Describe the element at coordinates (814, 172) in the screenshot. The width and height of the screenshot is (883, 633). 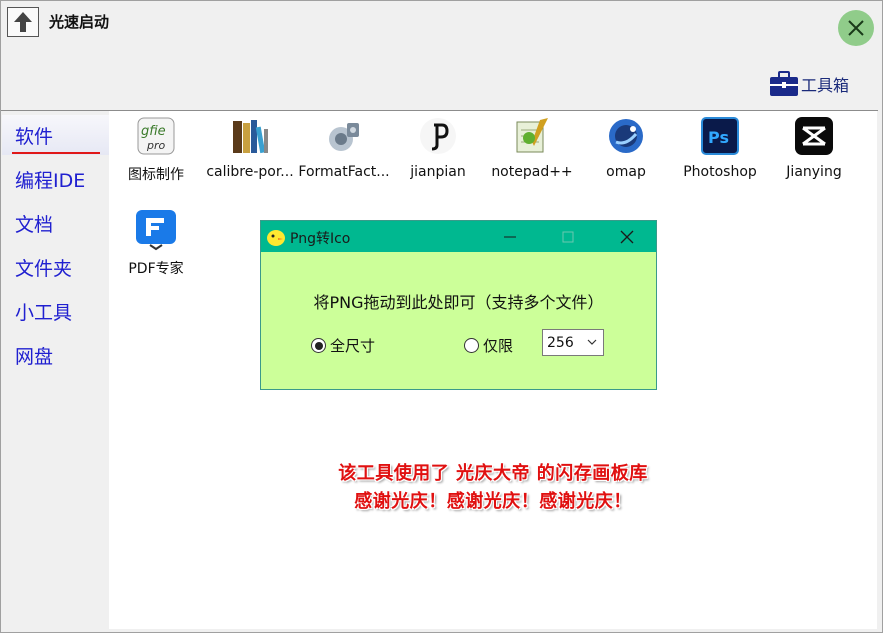
I see `app-label: Jianying` at that location.